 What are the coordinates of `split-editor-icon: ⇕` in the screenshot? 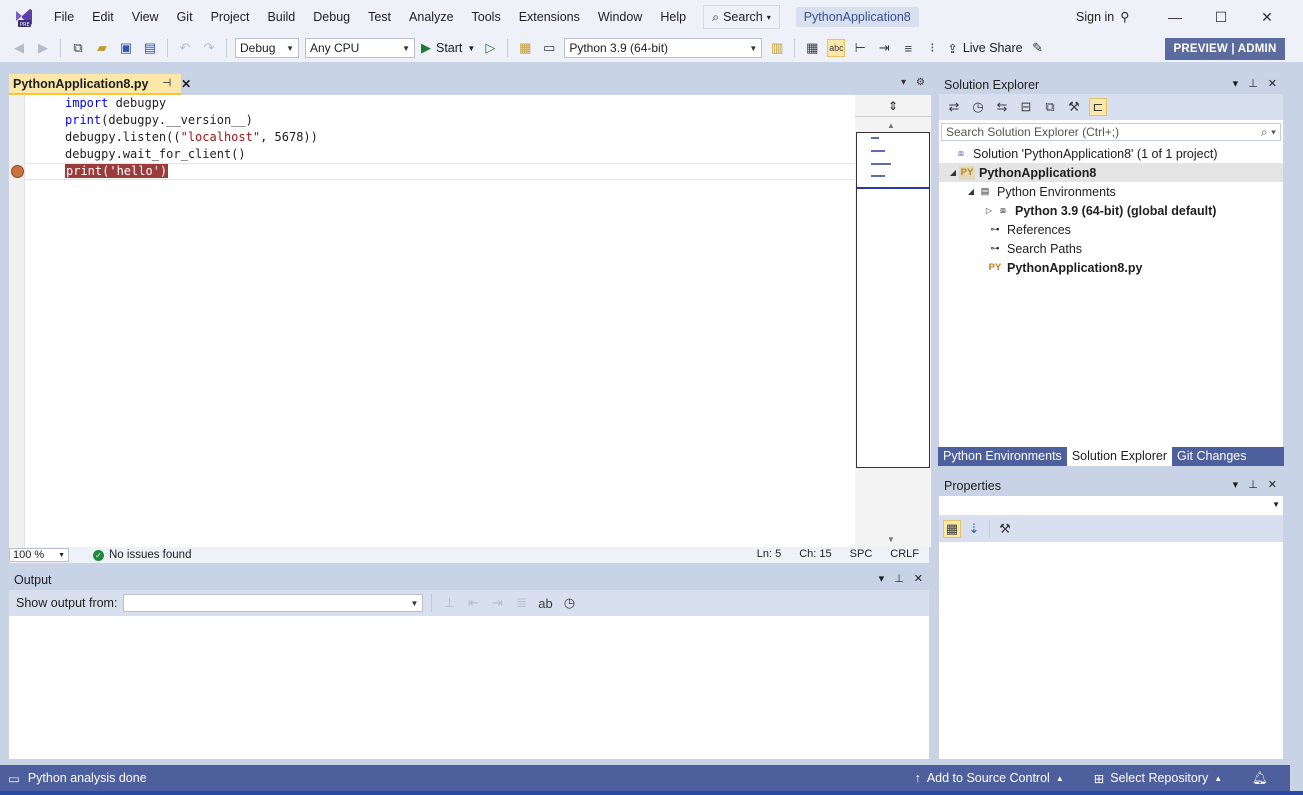 It's located at (893, 106).